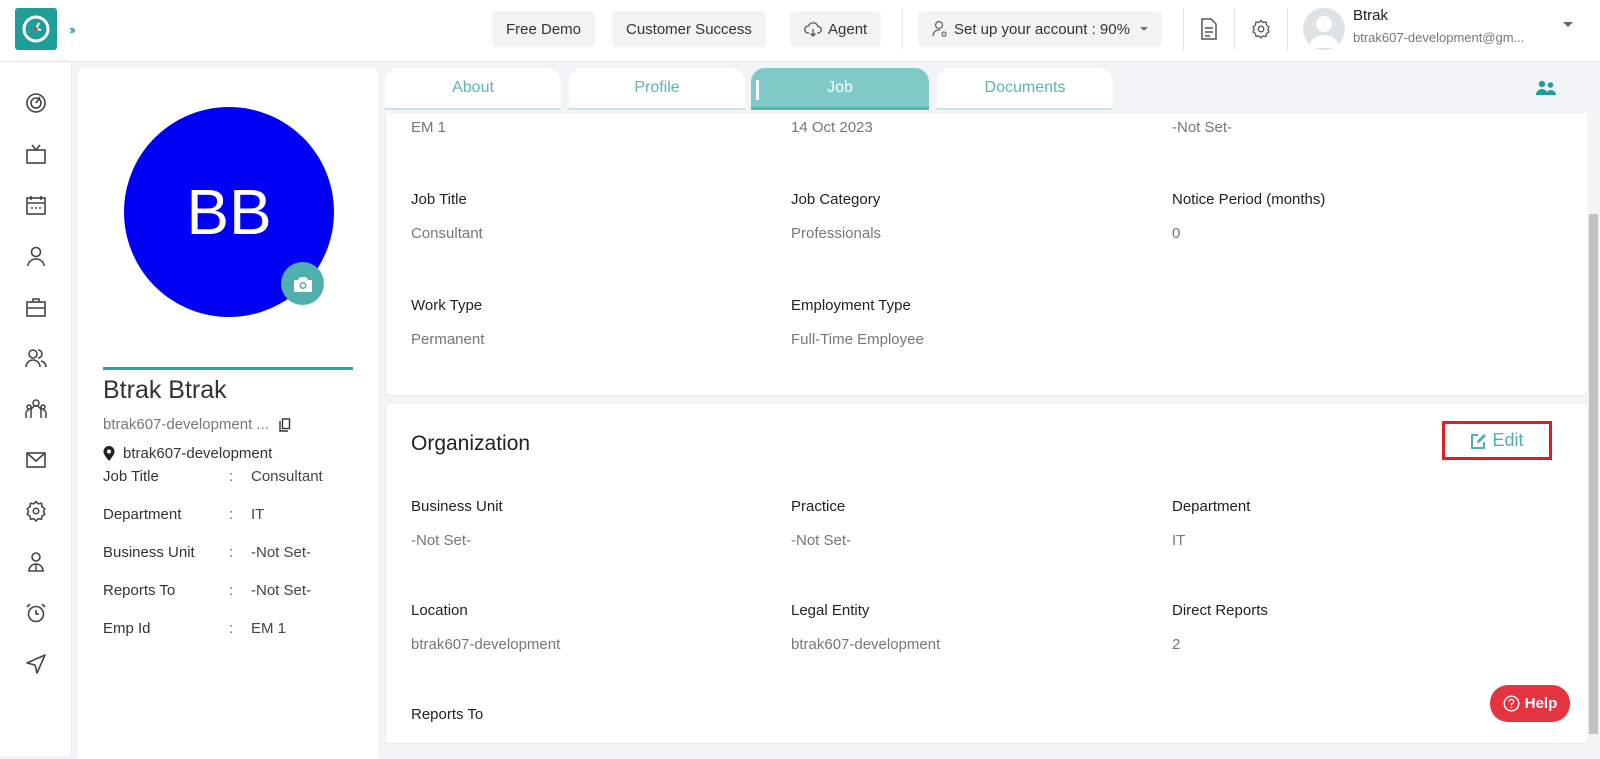  I want to click on tab-job: Job, so click(840, 89).